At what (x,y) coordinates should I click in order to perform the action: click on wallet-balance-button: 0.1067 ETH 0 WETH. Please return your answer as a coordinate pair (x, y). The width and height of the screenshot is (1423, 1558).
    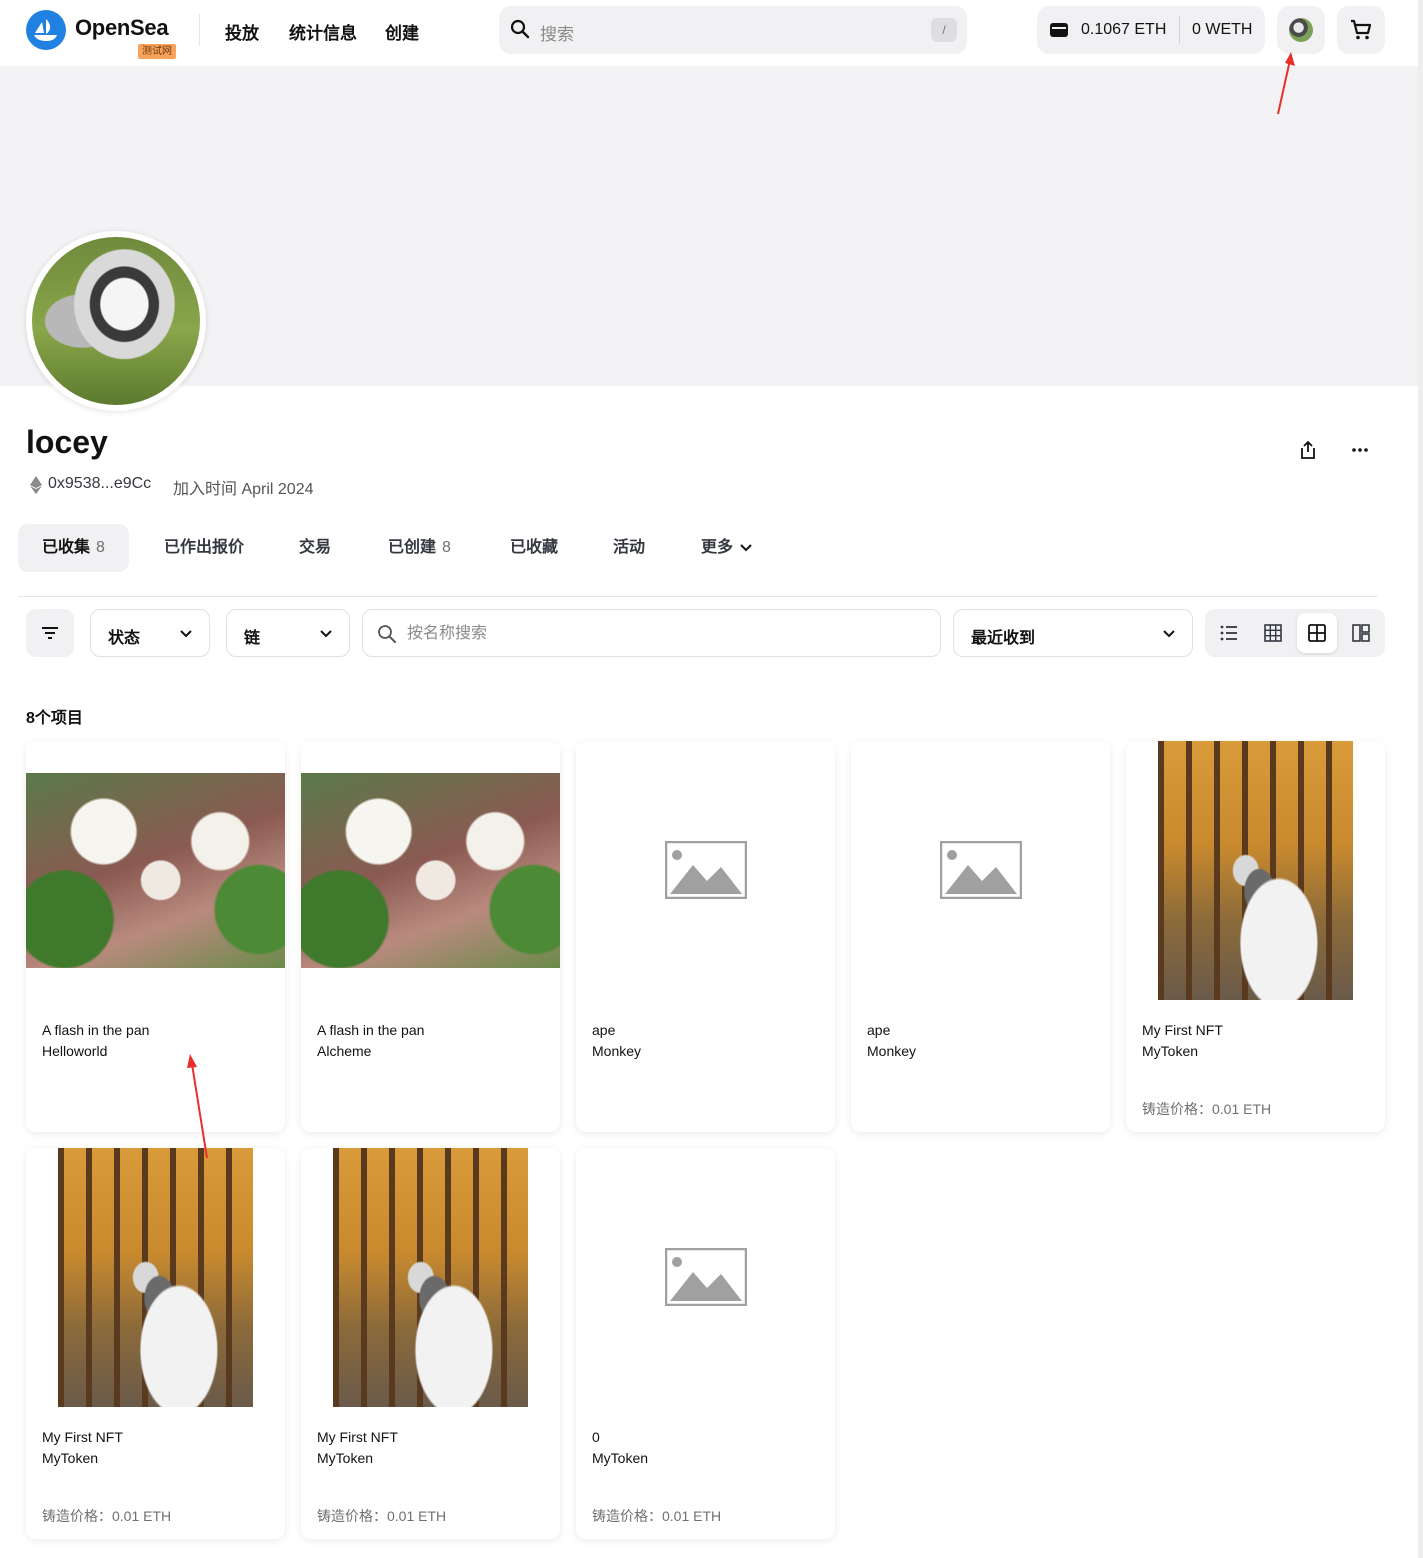
    Looking at the image, I should click on (1151, 30).